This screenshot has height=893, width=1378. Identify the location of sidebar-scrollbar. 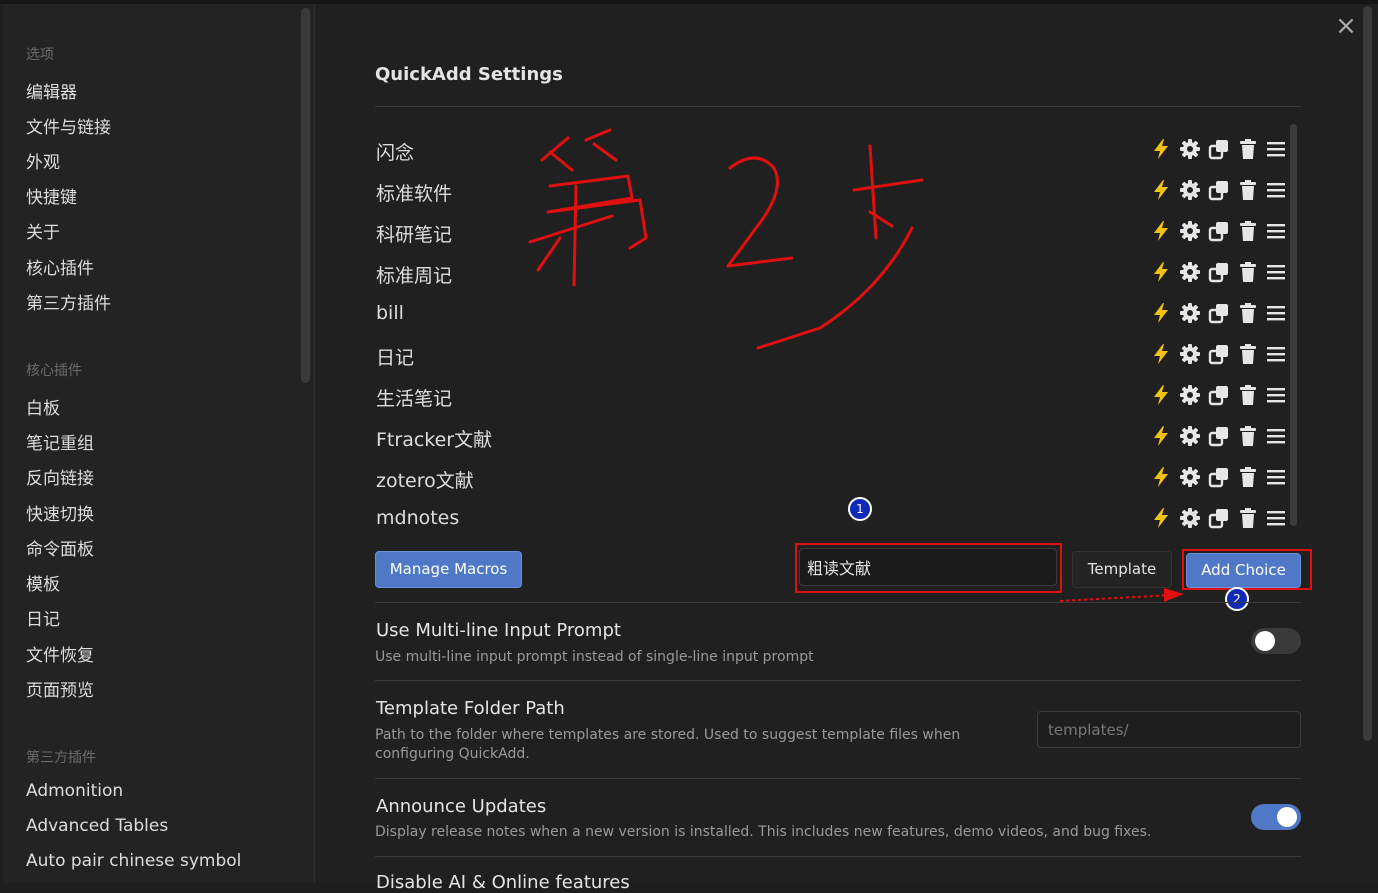
(305, 195).